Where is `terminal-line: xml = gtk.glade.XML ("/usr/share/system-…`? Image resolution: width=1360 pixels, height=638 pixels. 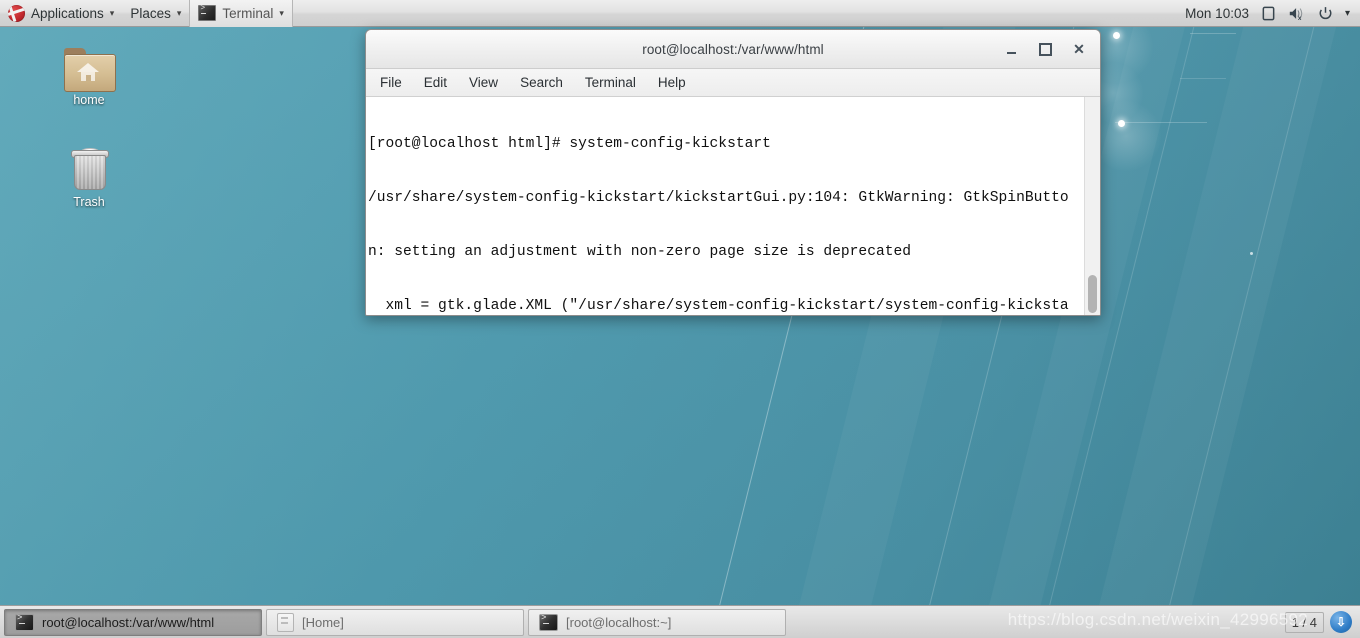 terminal-line: xml = gtk.glade.XML ("/usr/share/system-… is located at coordinates (718, 306).